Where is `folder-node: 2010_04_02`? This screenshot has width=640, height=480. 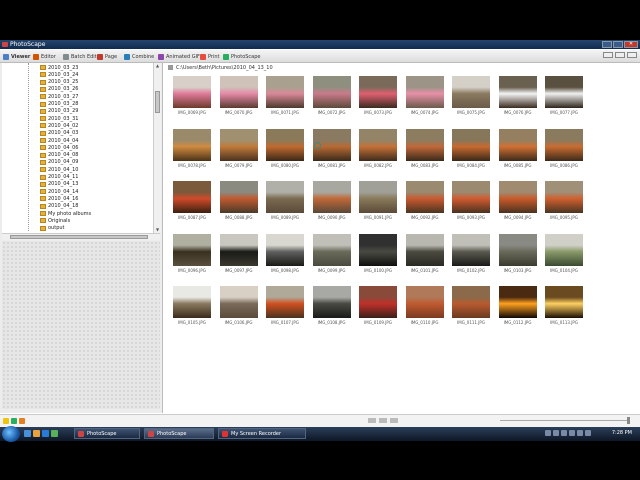
folder-node: 2010_04_02 is located at coordinates (59, 125).